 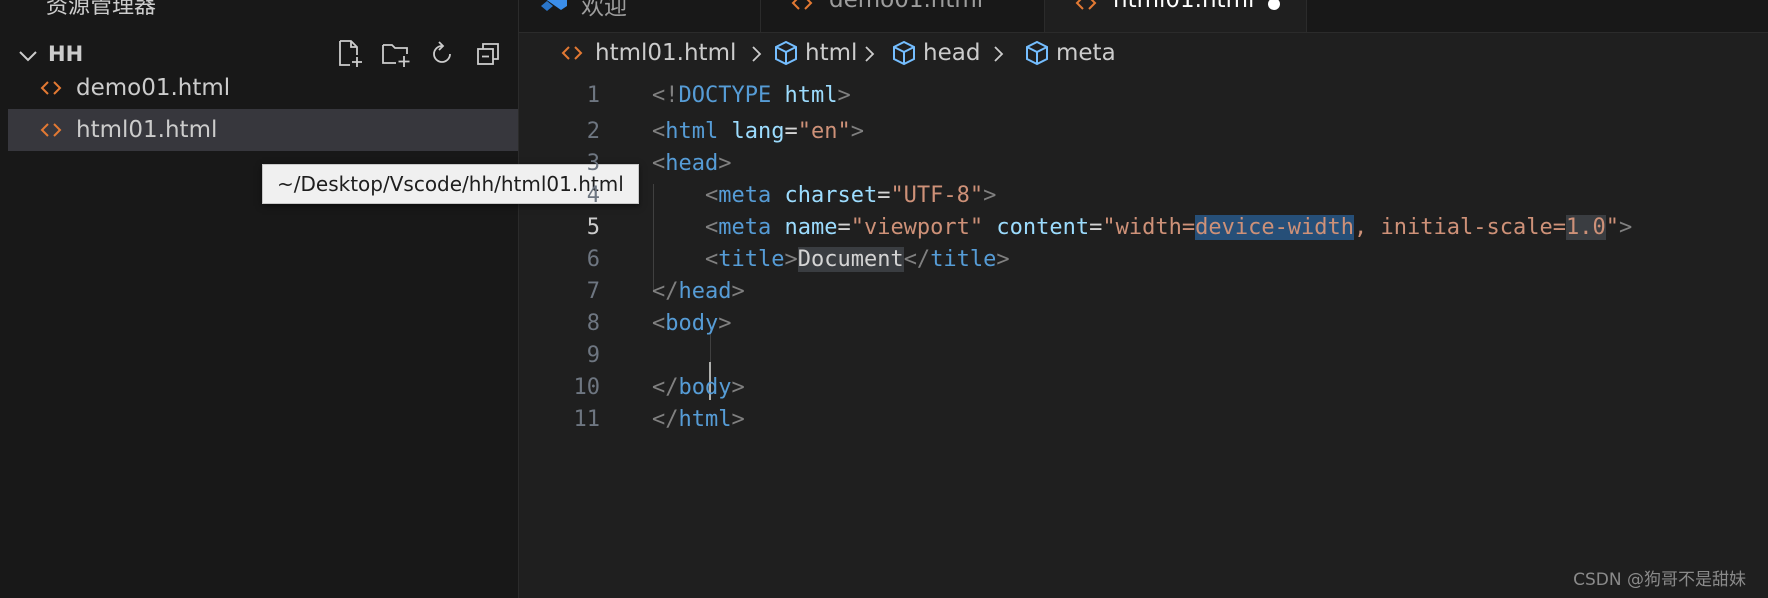 What do you see at coordinates (666, 53) in the screenshot?
I see `breadcrumb-label: html01.html` at bounding box center [666, 53].